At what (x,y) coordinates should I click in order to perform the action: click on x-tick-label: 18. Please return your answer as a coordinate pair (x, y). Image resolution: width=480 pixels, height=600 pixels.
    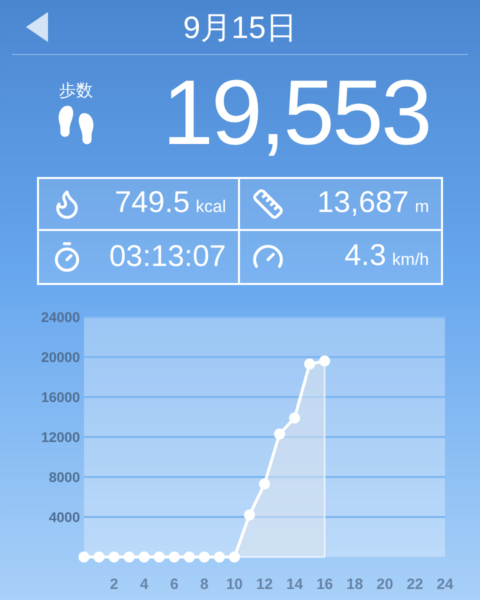
    Looking at the image, I should click on (355, 584).